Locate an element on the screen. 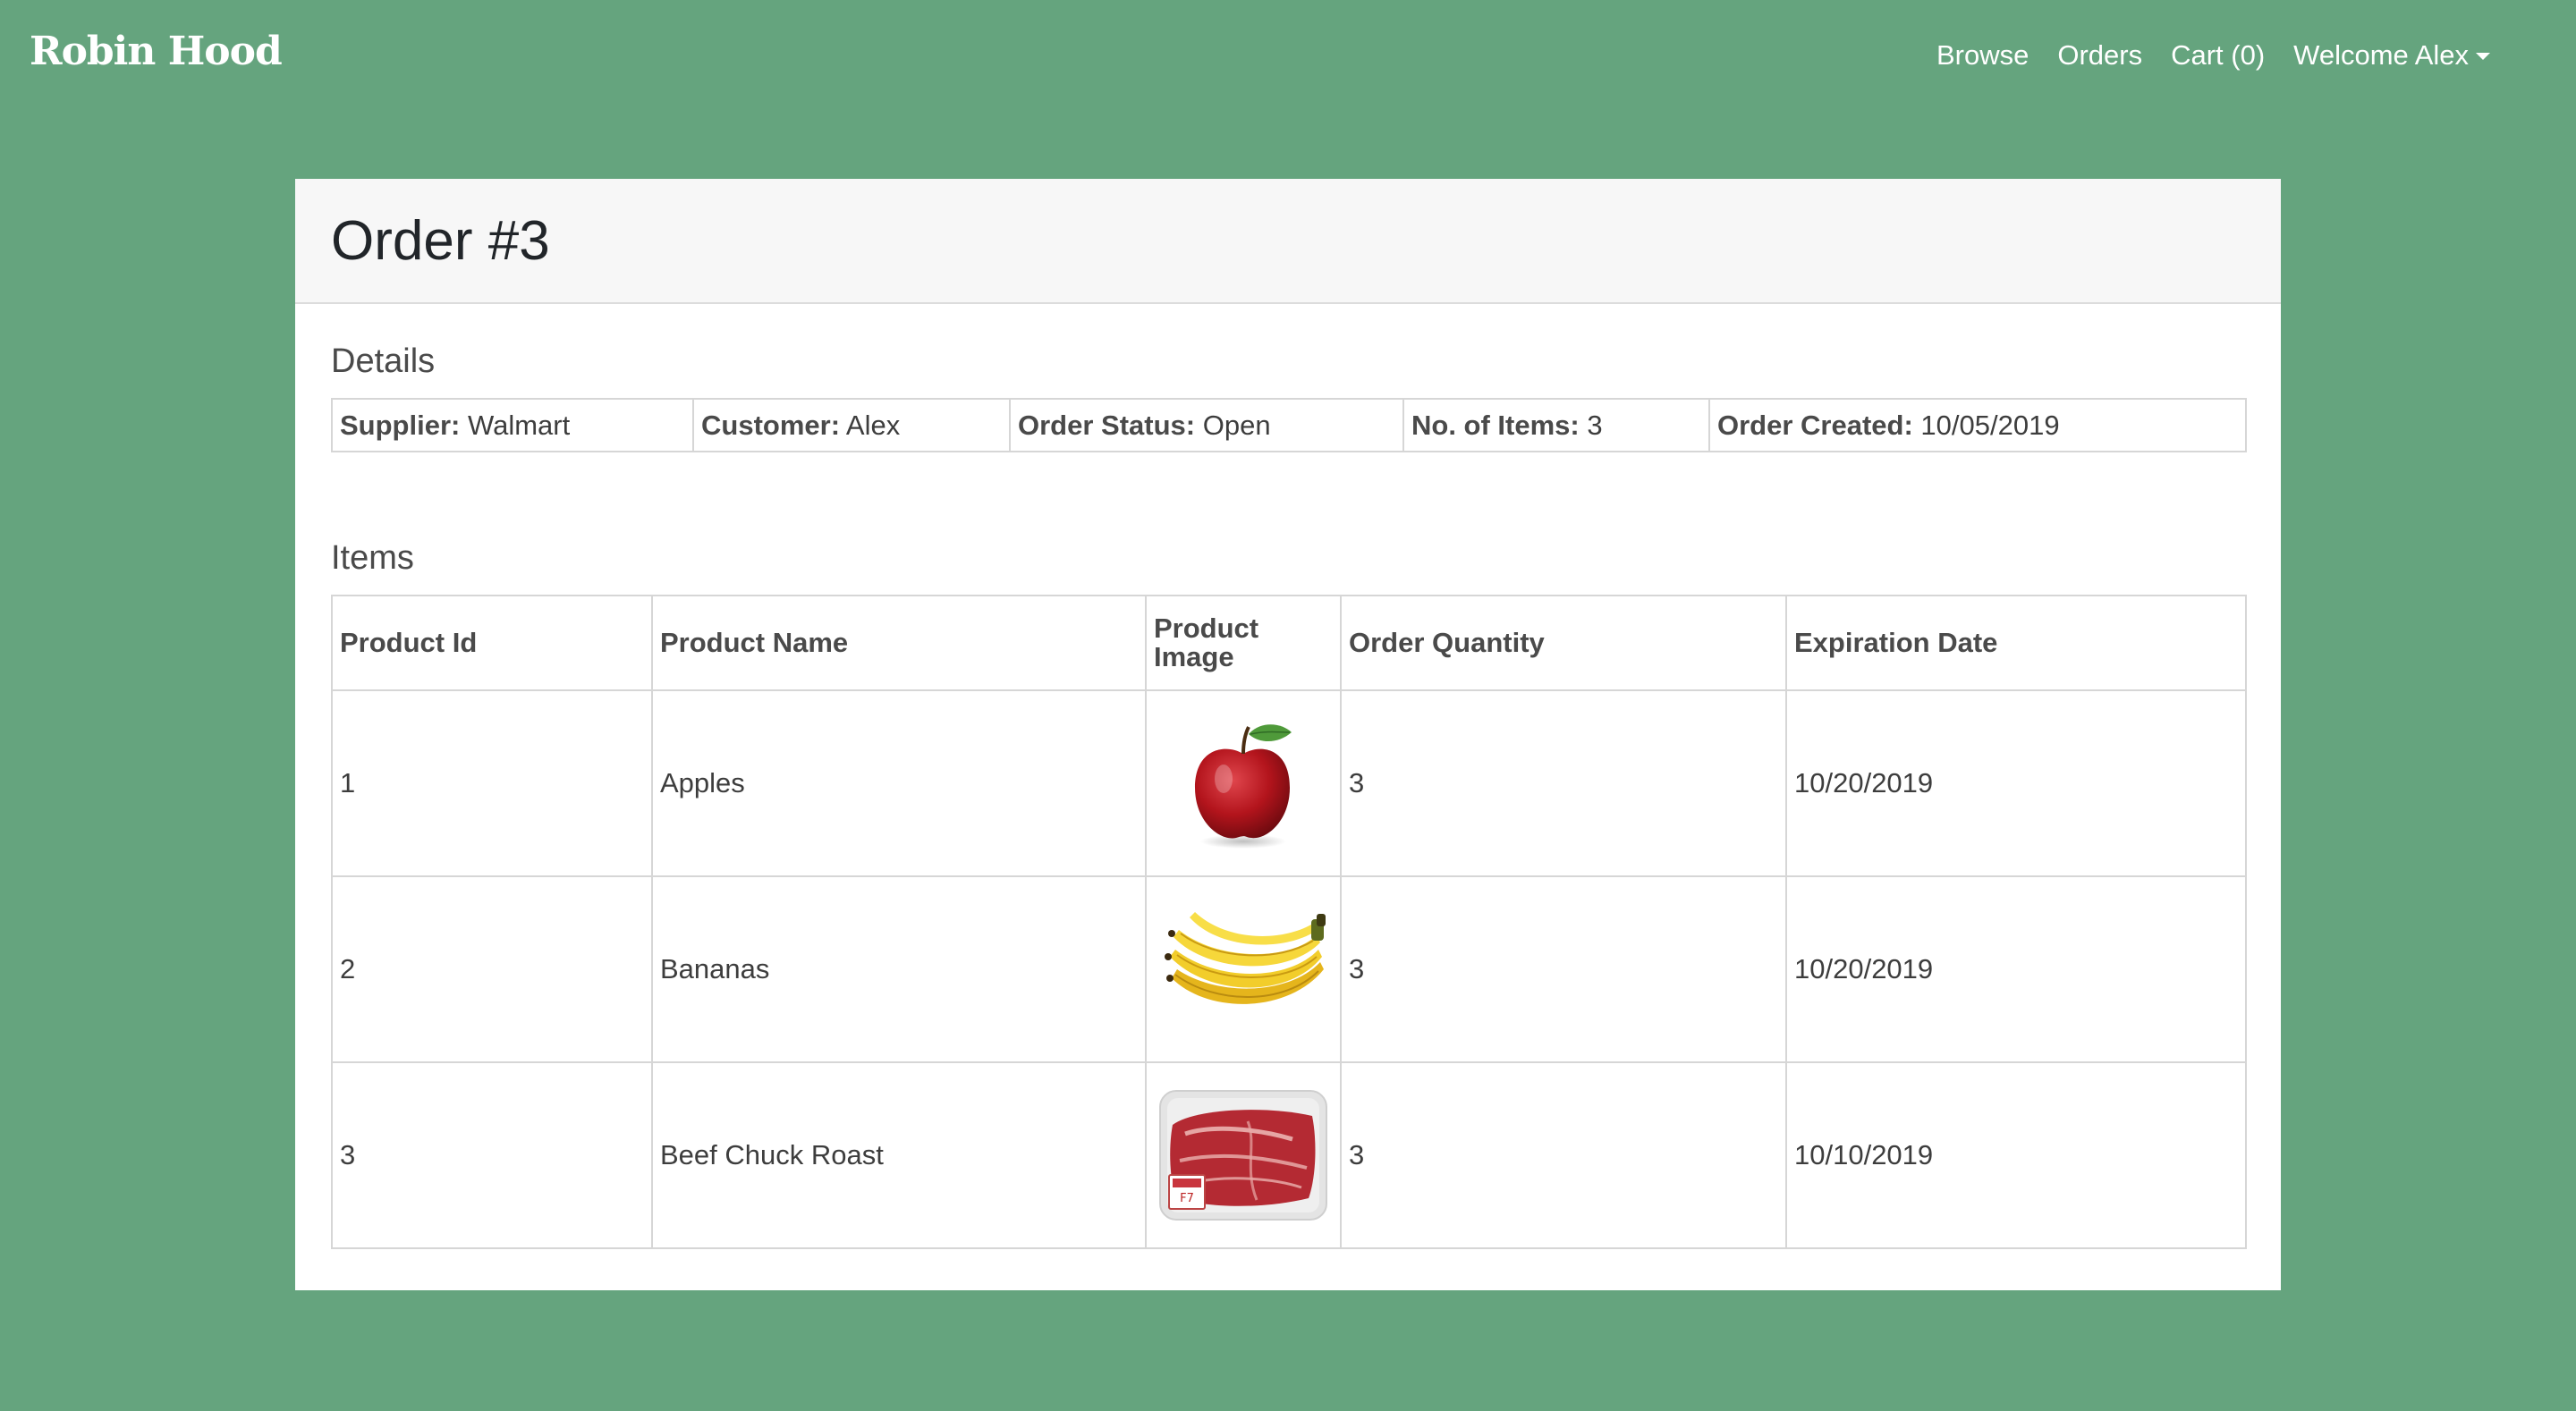 The height and width of the screenshot is (1411, 2576). column-header-order-quantity: Order Quantity is located at coordinates (1563, 643).